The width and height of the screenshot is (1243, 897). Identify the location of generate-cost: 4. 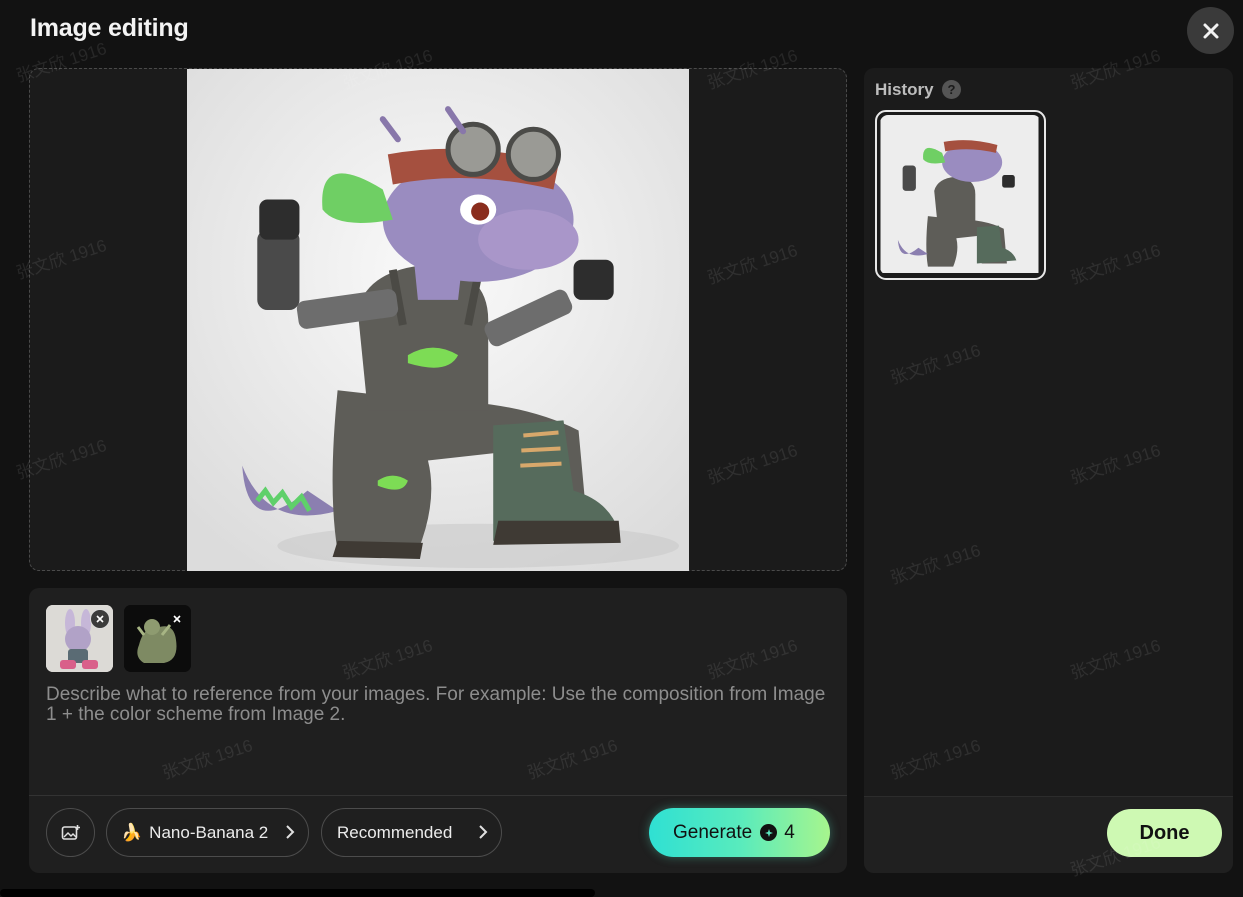
(789, 832).